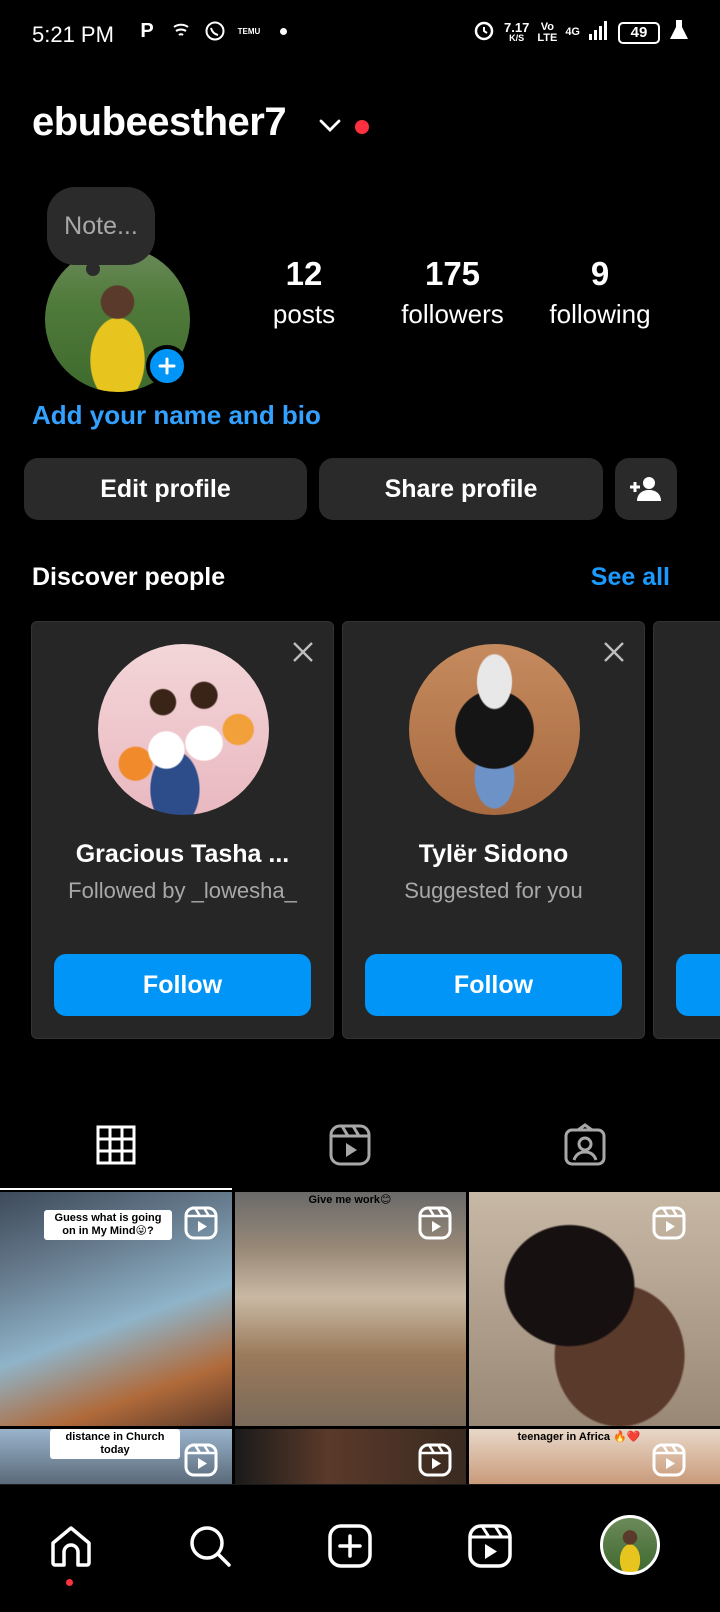 The width and height of the screenshot is (720, 1612). I want to click on home-icon, so click(71, 1546).